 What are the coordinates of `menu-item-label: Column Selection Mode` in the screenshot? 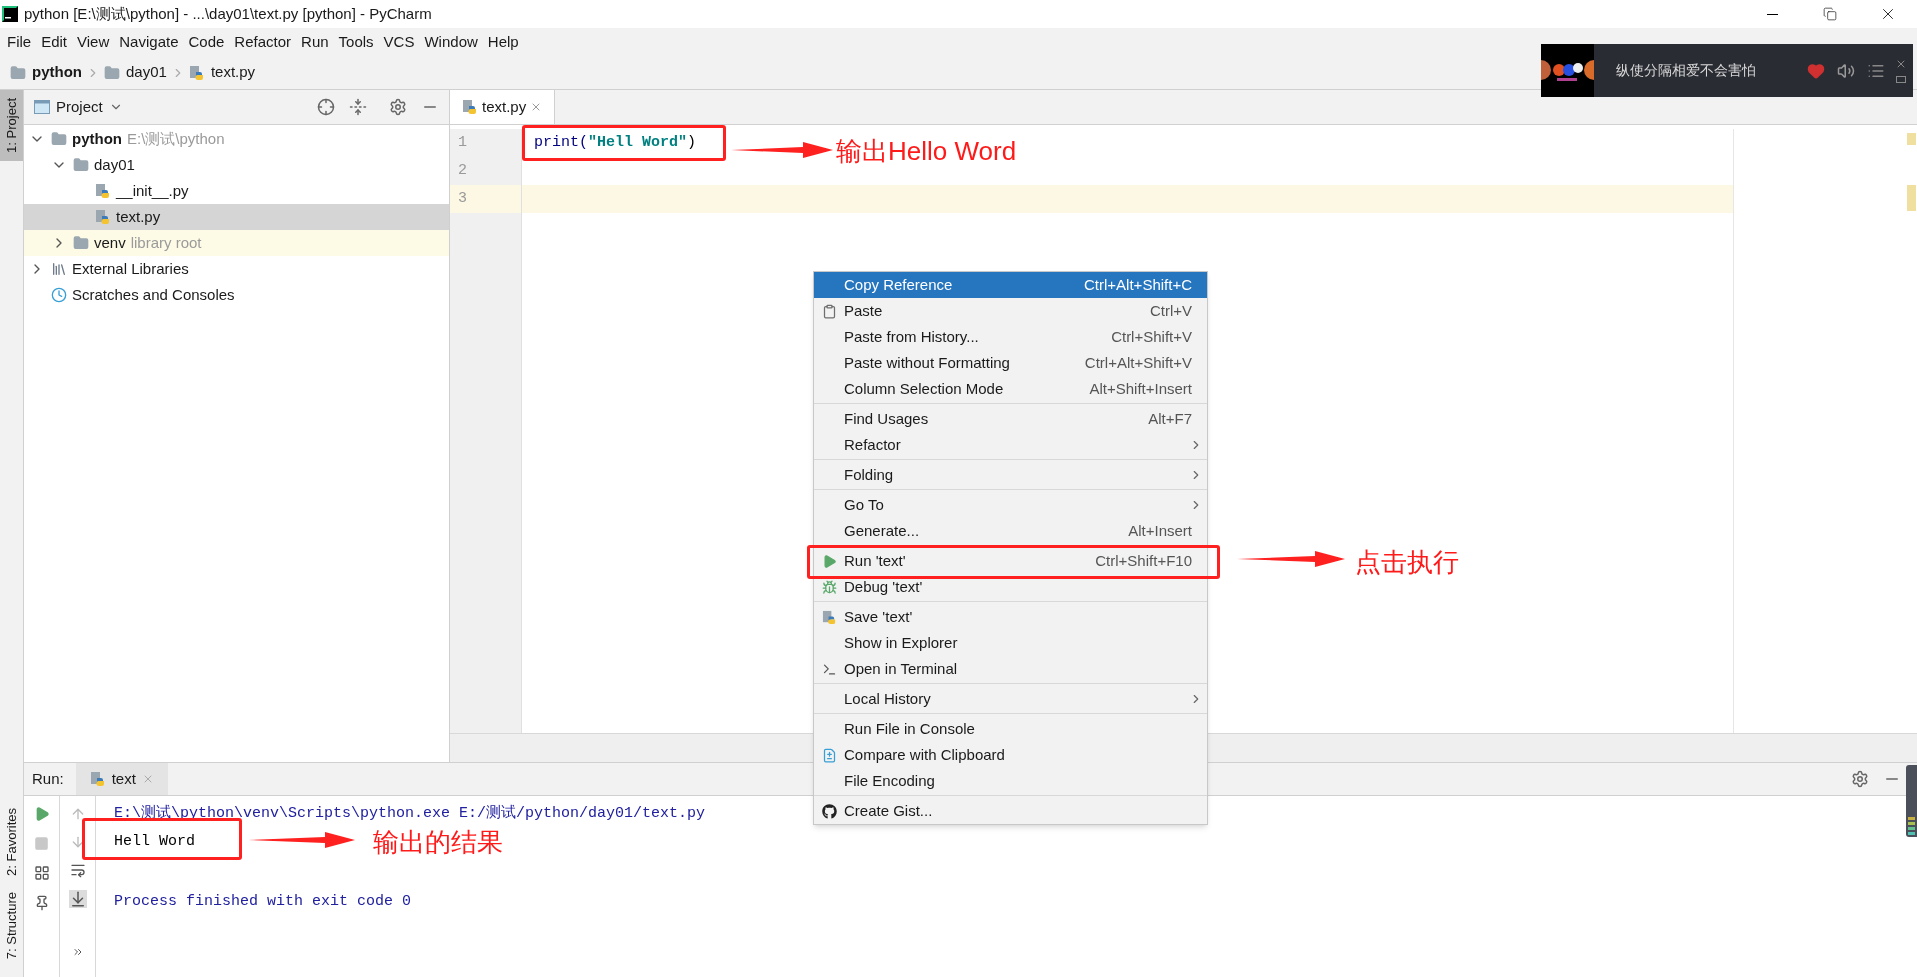 It's located at (924, 388).